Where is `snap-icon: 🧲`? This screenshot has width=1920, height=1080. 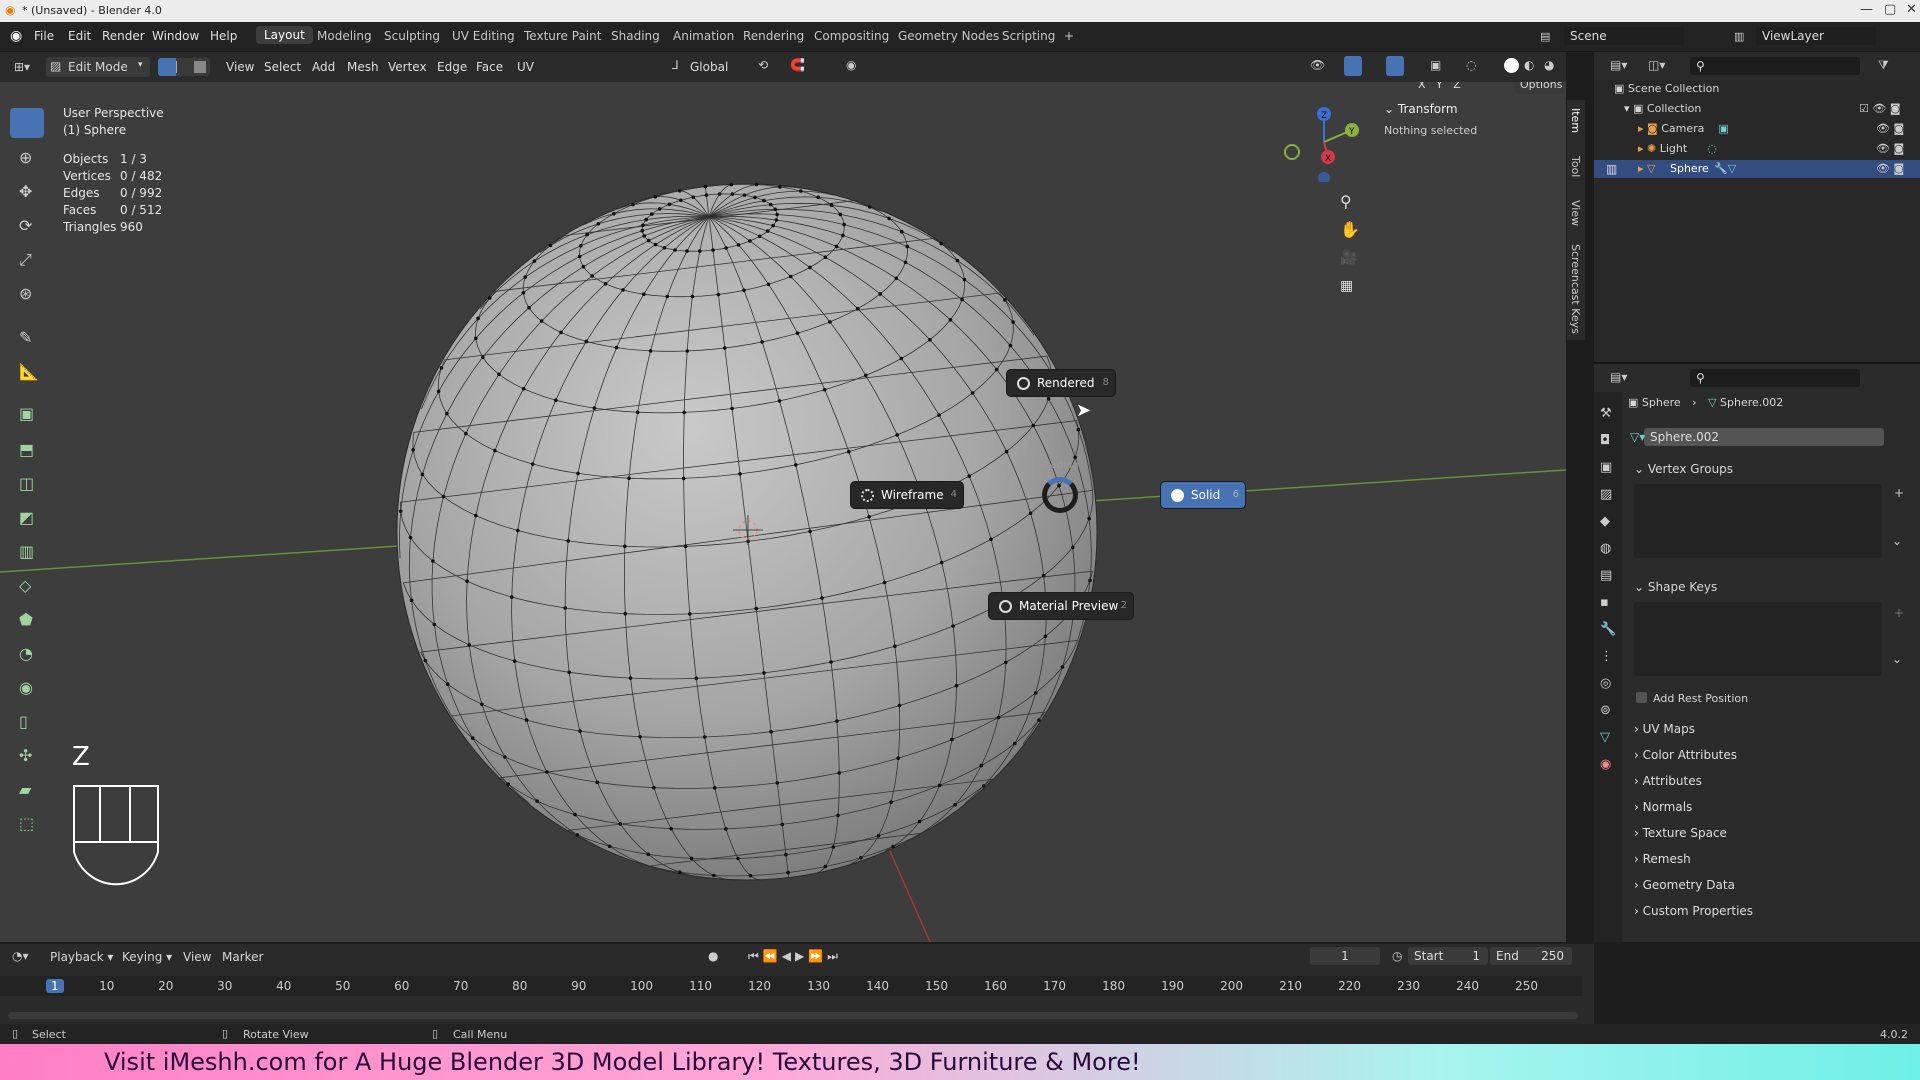 snap-icon: 🧲 is located at coordinates (797, 65).